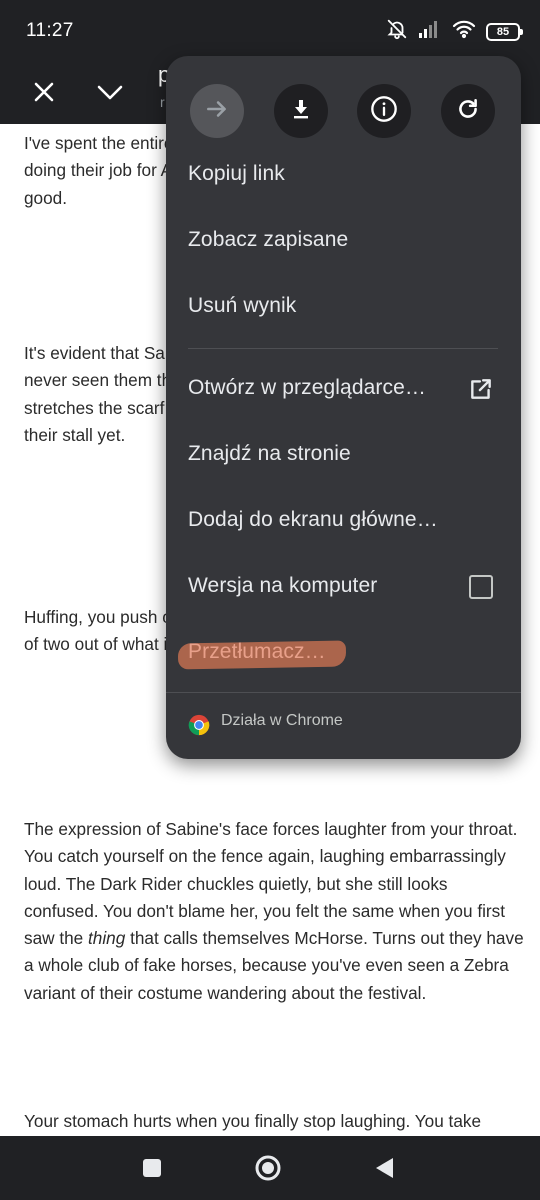 The height and width of the screenshot is (1200, 540). What do you see at coordinates (236, 173) in the screenshot?
I see `menu-item-label: Kopiuj link` at bounding box center [236, 173].